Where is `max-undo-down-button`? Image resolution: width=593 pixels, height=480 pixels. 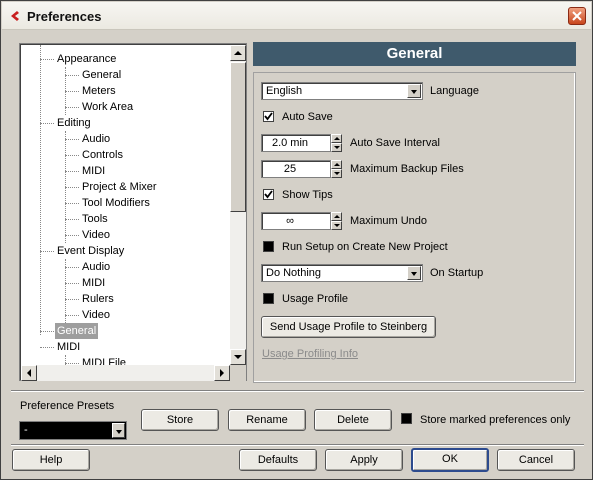
max-undo-down-button is located at coordinates (336, 225).